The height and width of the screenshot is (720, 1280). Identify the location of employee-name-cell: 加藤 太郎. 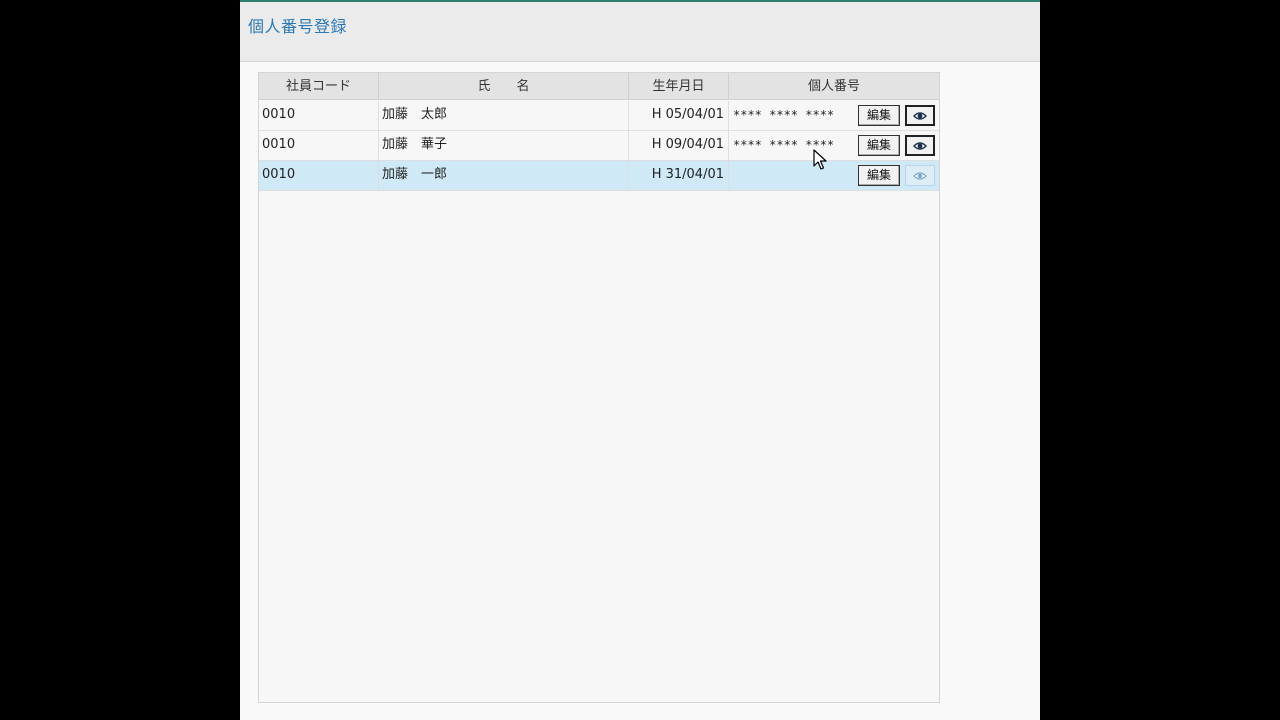
(504, 115).